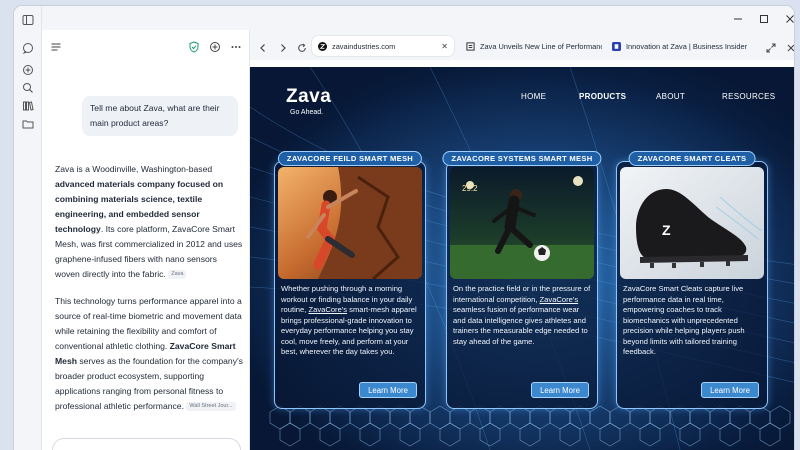  Describe the element at coordinates (541, 46) in the screenshot. I see `tab-title: Zava Unveils New Line of Performance` at that location.